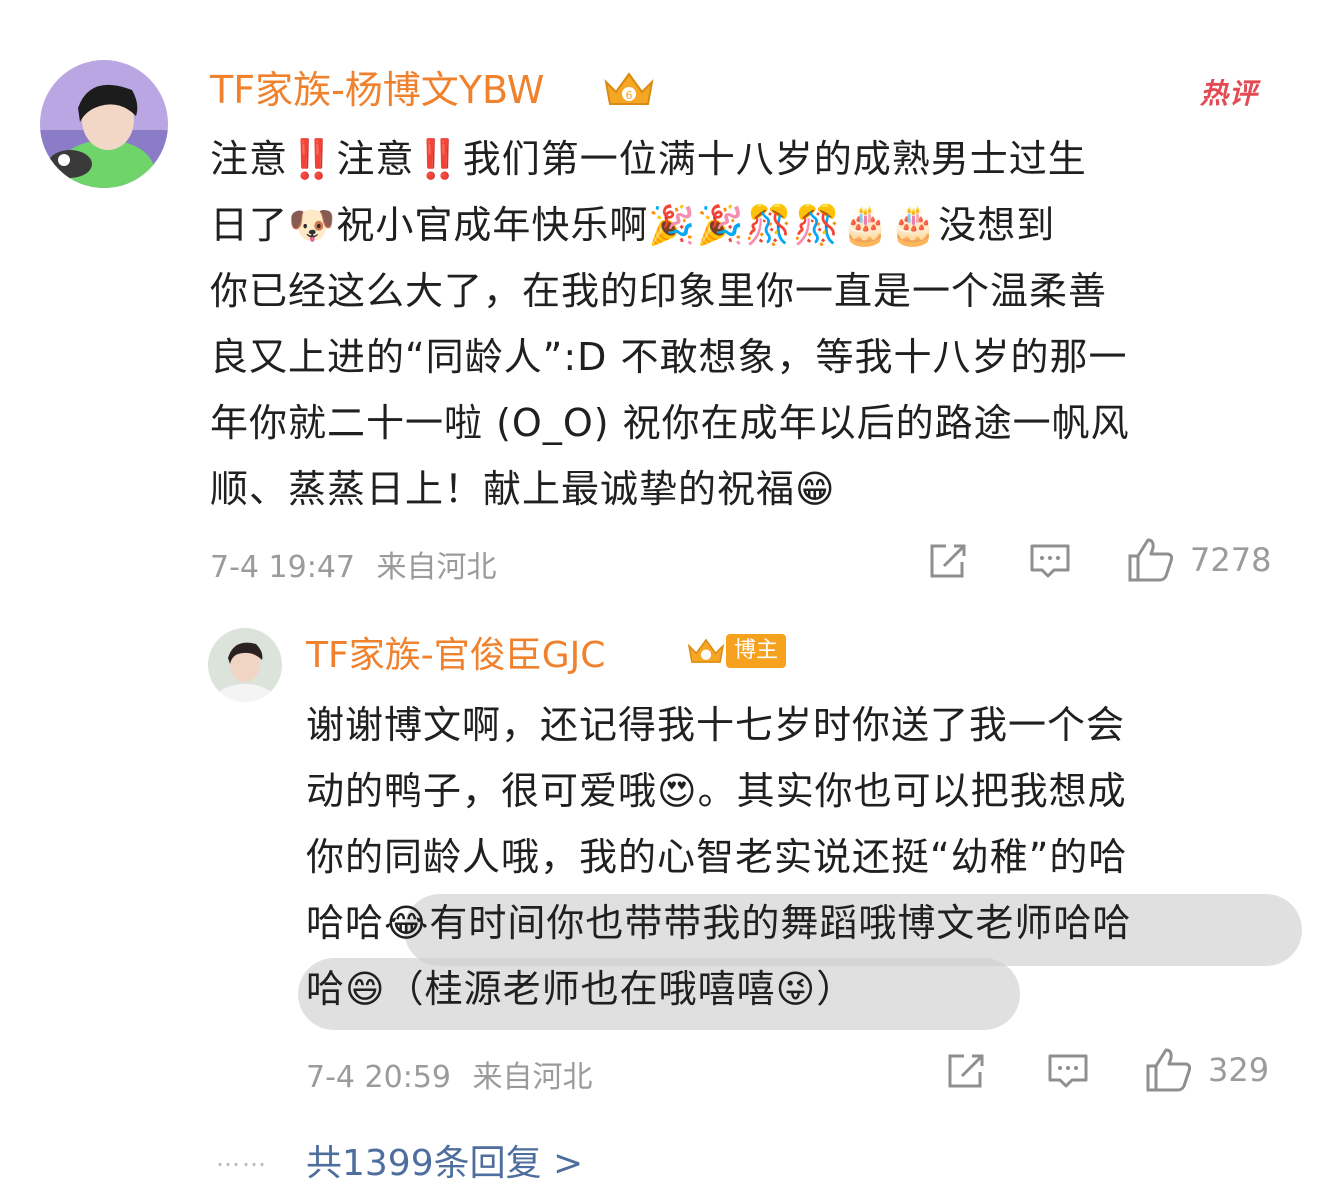 The image size is (1320, 1201). What do you see at coordinates (444, 1163) in the screenshot?
I see `replies-label: 共1399条回复 >` at bounding box center [444, 1163].